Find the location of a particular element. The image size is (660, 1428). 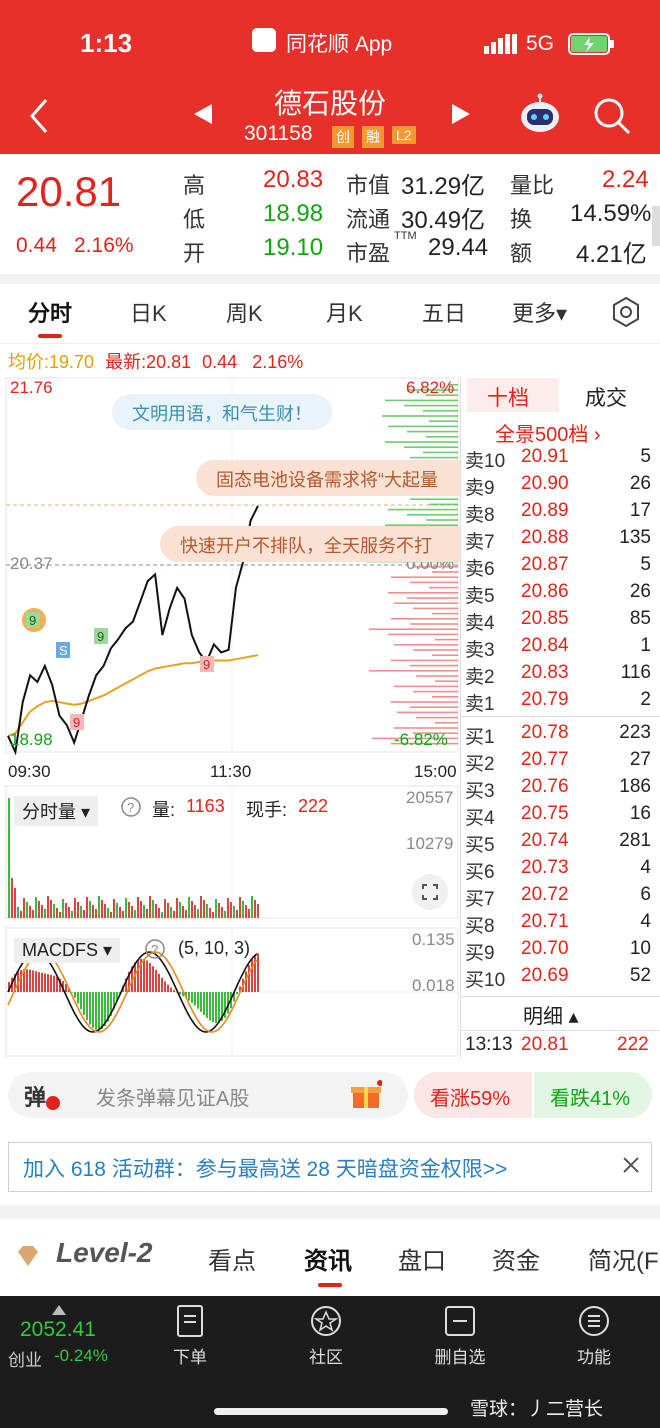

danmu-input: 弹 发条弹幕见证A股 is located at coordinates (208, 1095).